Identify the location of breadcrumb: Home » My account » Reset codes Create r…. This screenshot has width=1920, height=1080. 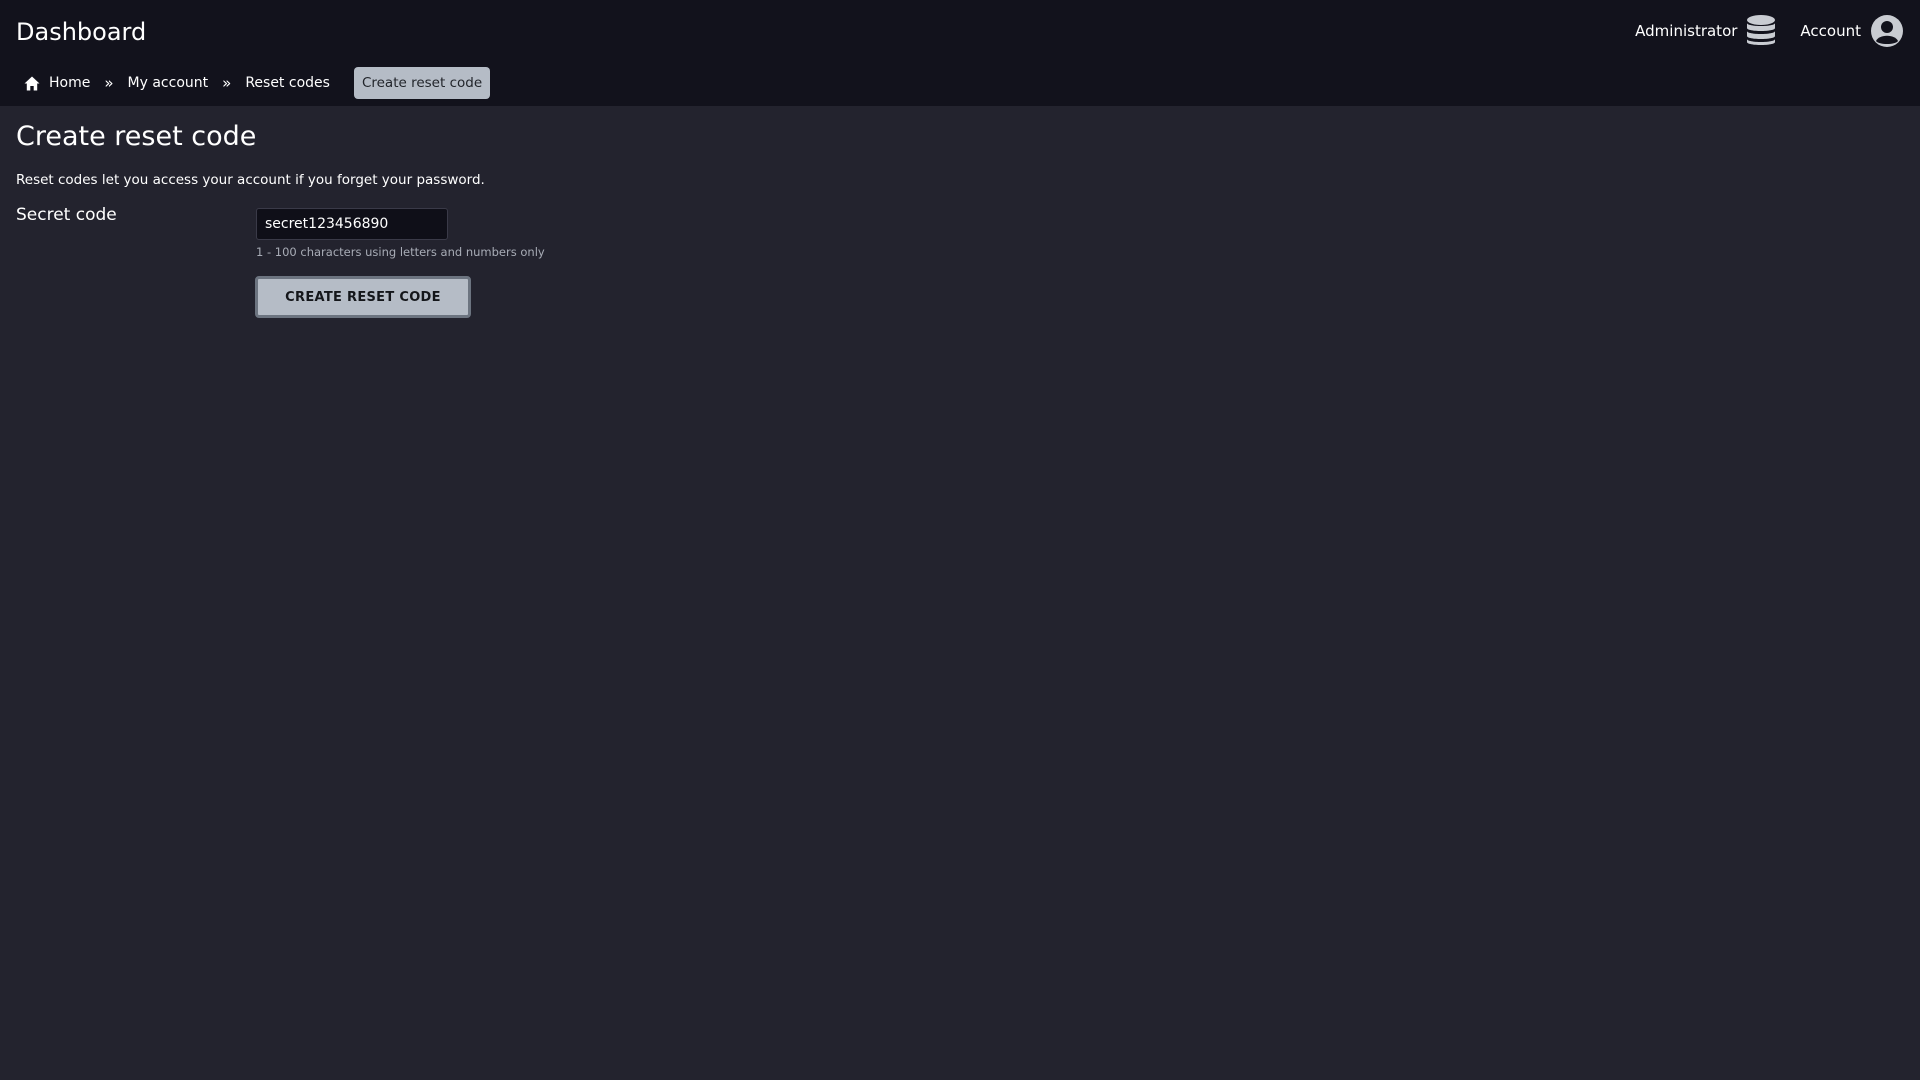
(253, 83).